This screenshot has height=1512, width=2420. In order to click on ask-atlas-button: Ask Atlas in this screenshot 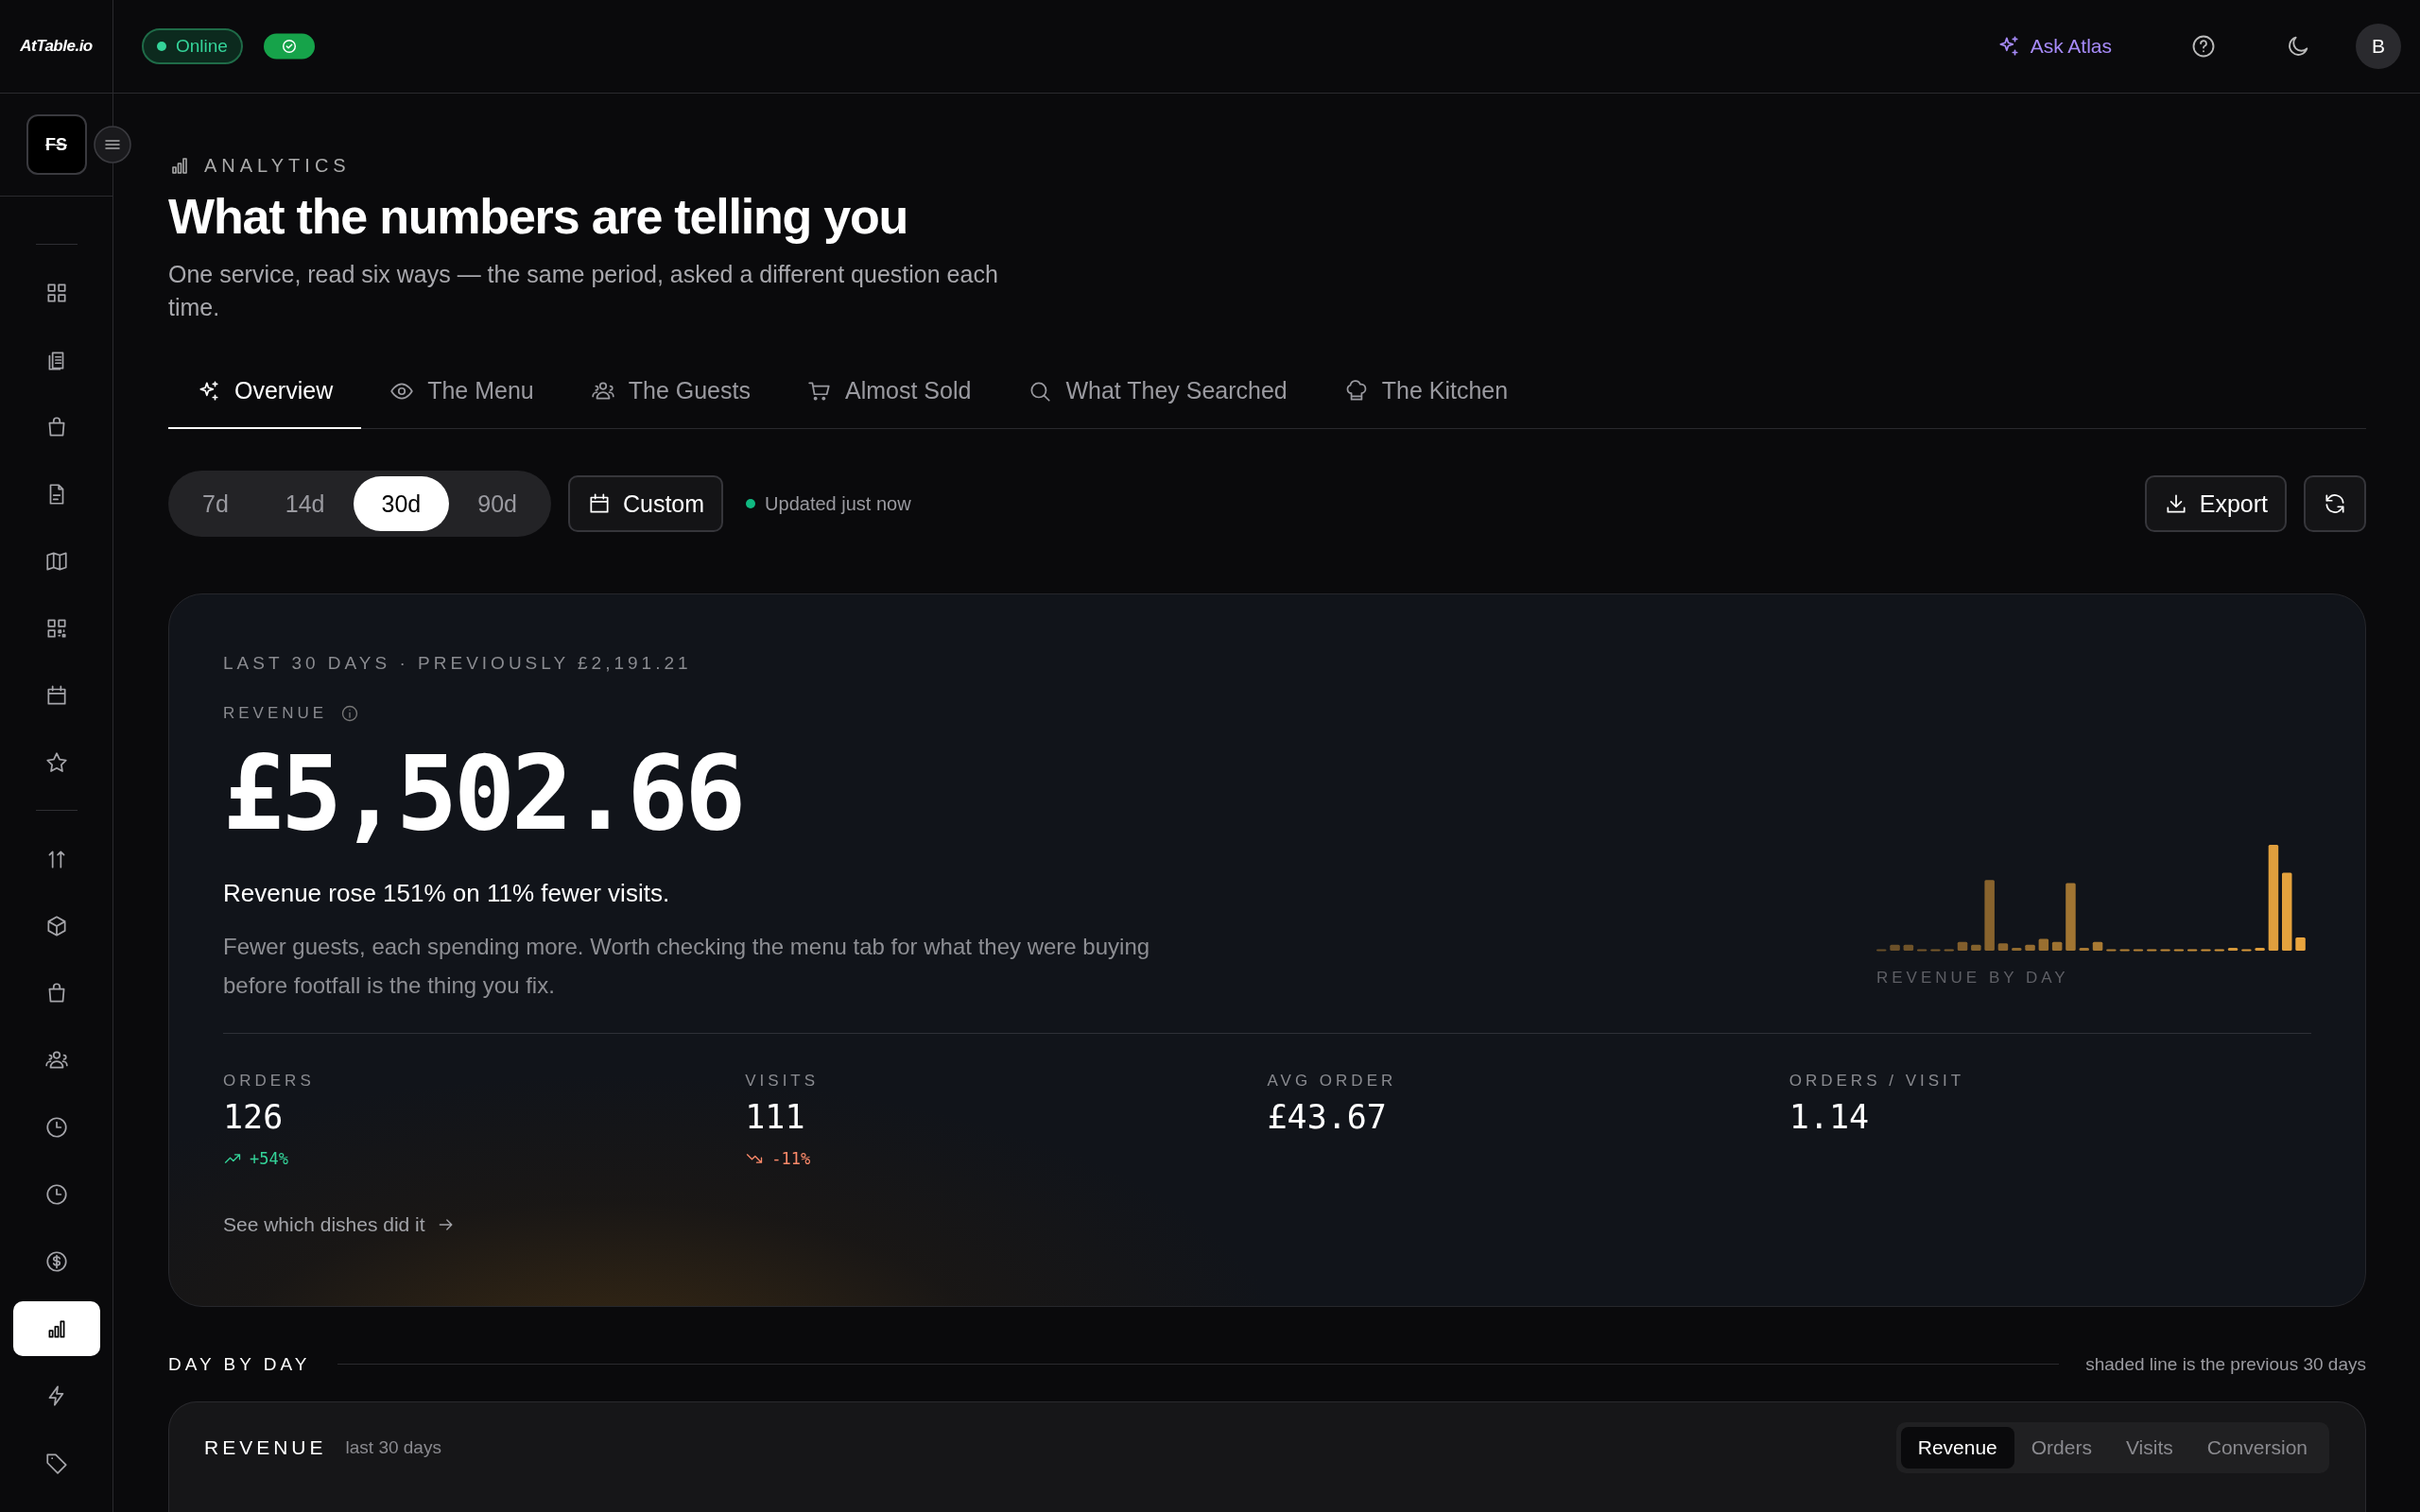, I will do `click(2054, 46)`.